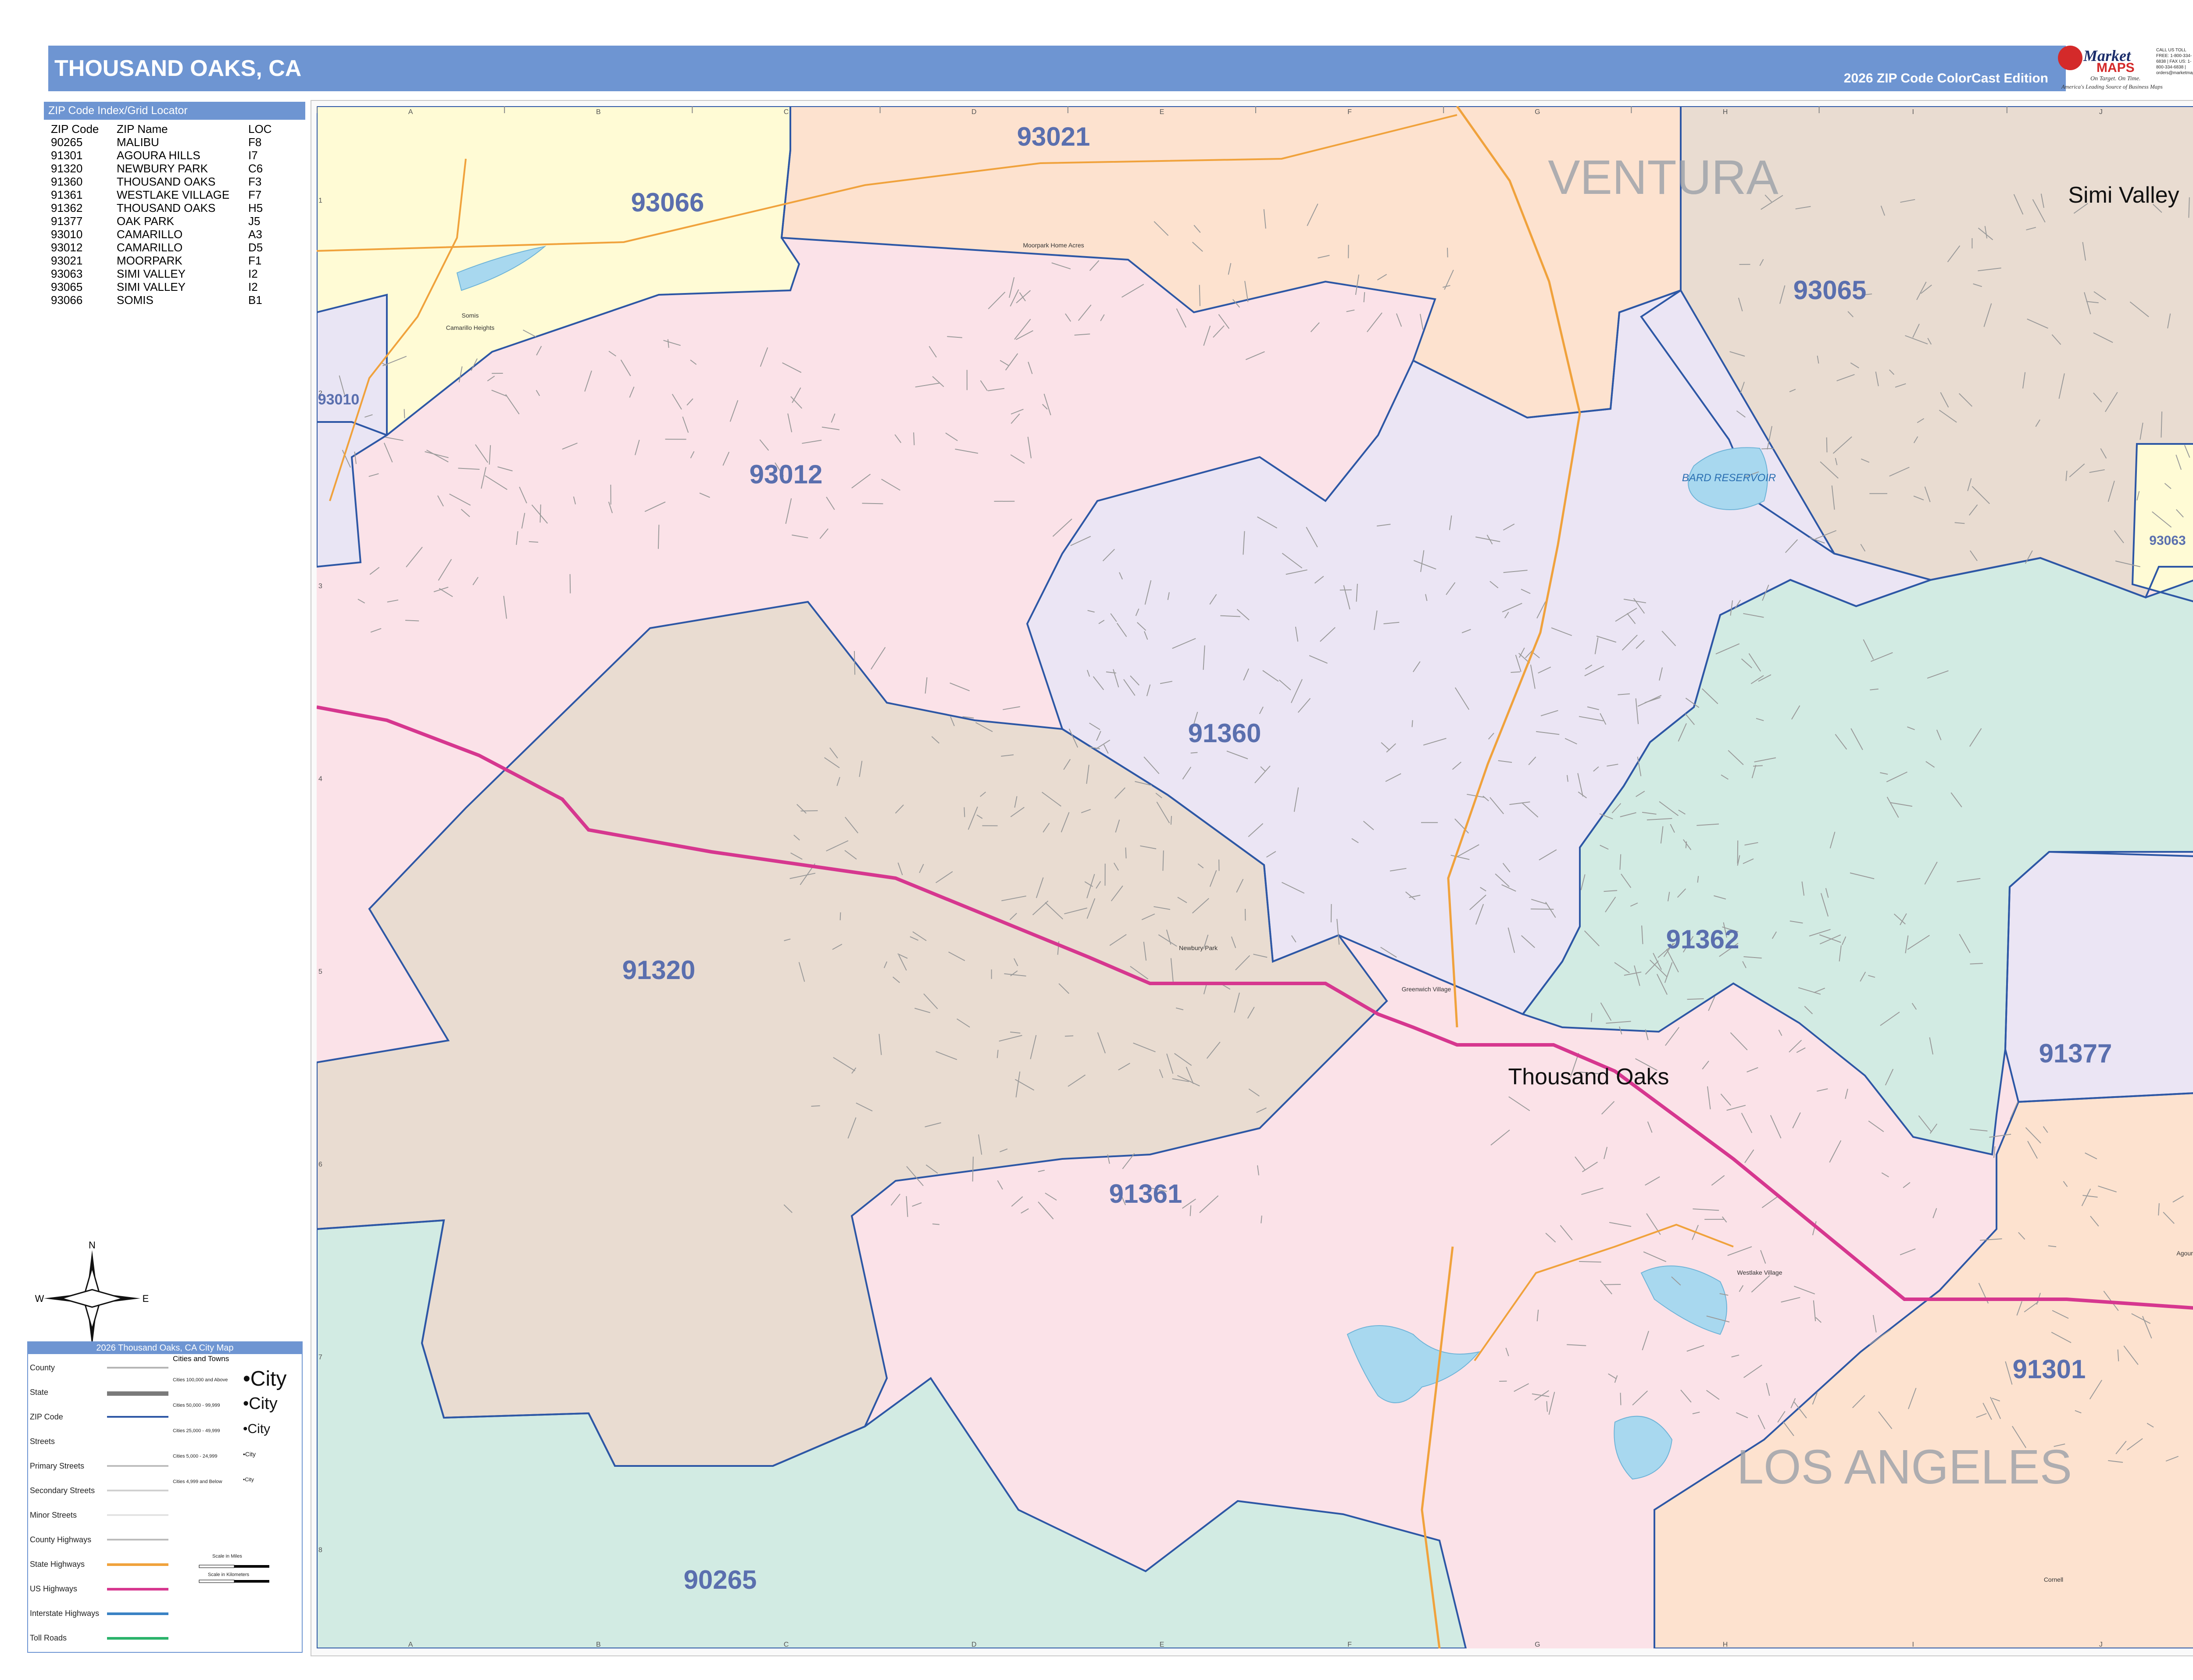 The image size is (2193, 1680). What do you see at coordinates (786, 475) in the screenshot?
I see `zip-label-93012: 93012` at bounding box center [786, 475].